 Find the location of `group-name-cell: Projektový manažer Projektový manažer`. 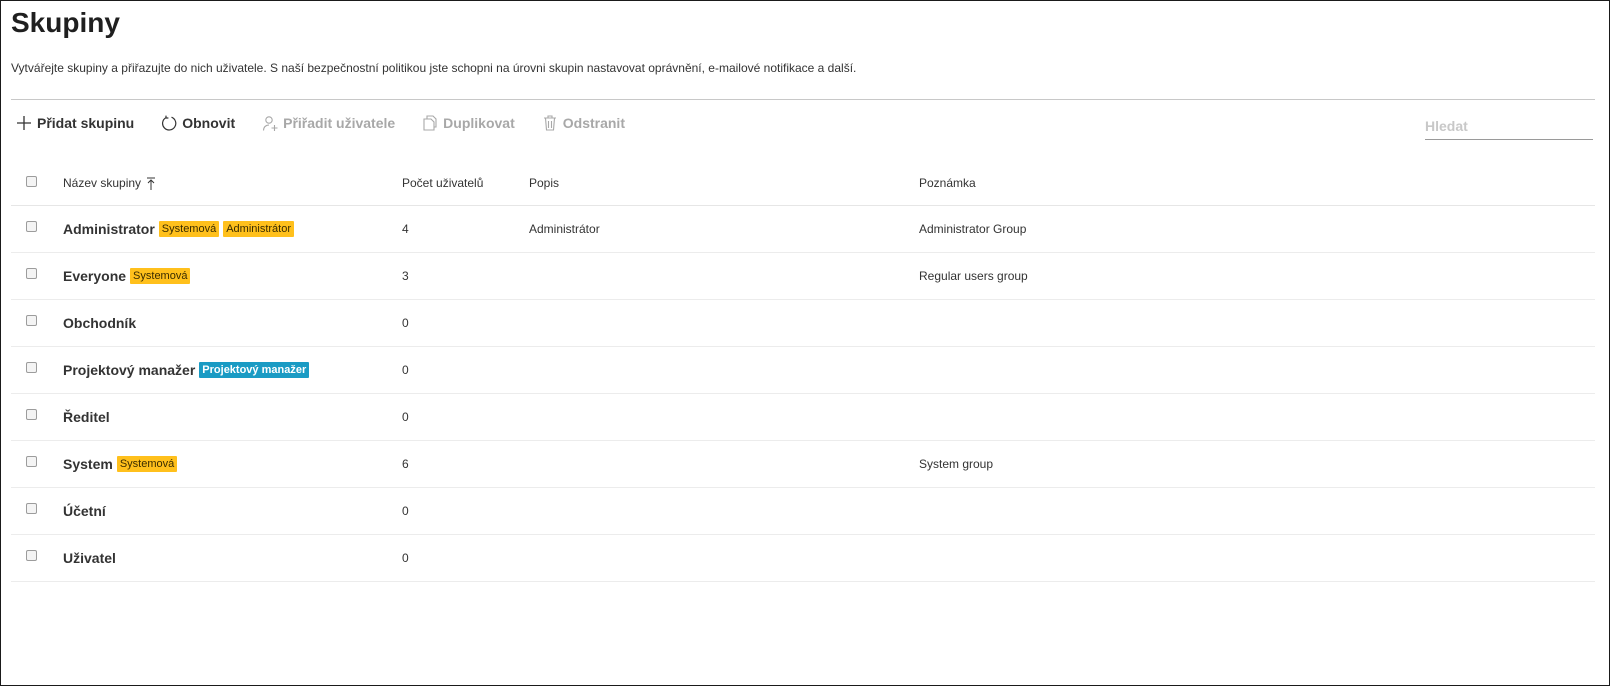

group-name-cell: Projektový manažer Projektový manažer is located at coordinates (186, 370).